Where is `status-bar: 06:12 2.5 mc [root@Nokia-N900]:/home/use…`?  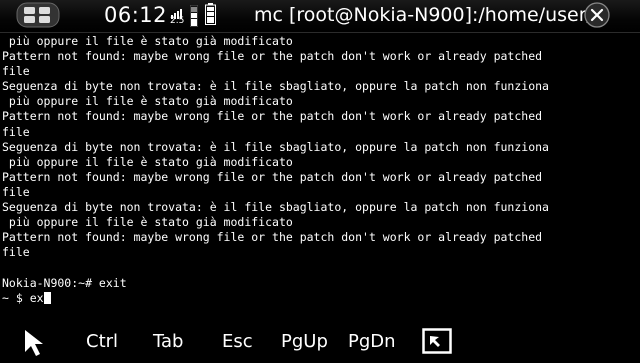 status-bar: 06:12 2.5 mc [root@Nokia-N900]:/home/use… is located at coordinates (320, 16).